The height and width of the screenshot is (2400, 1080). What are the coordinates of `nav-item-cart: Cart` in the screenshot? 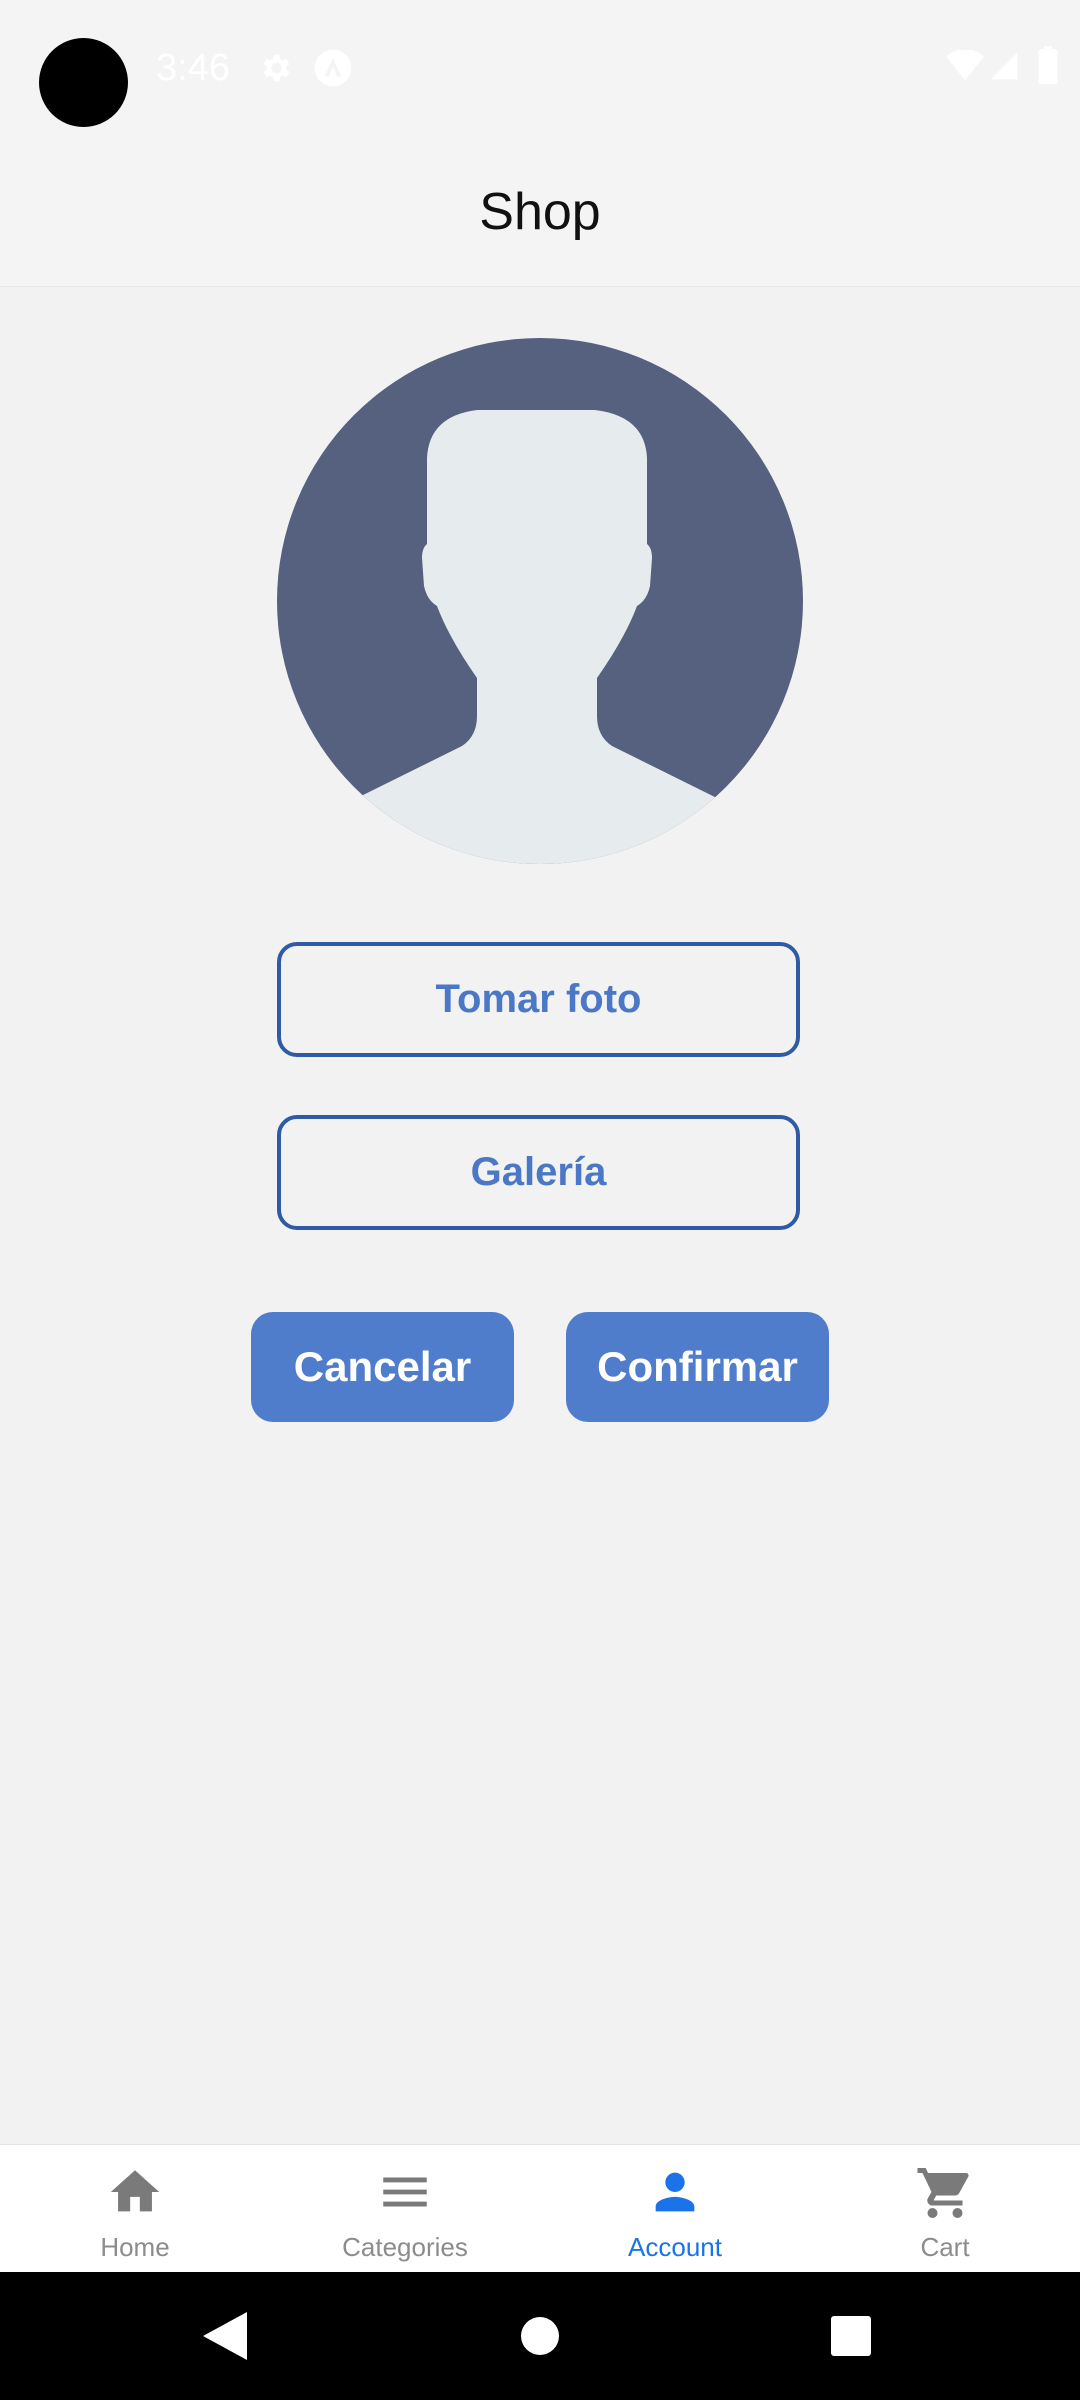 It's located at (945, 2209).